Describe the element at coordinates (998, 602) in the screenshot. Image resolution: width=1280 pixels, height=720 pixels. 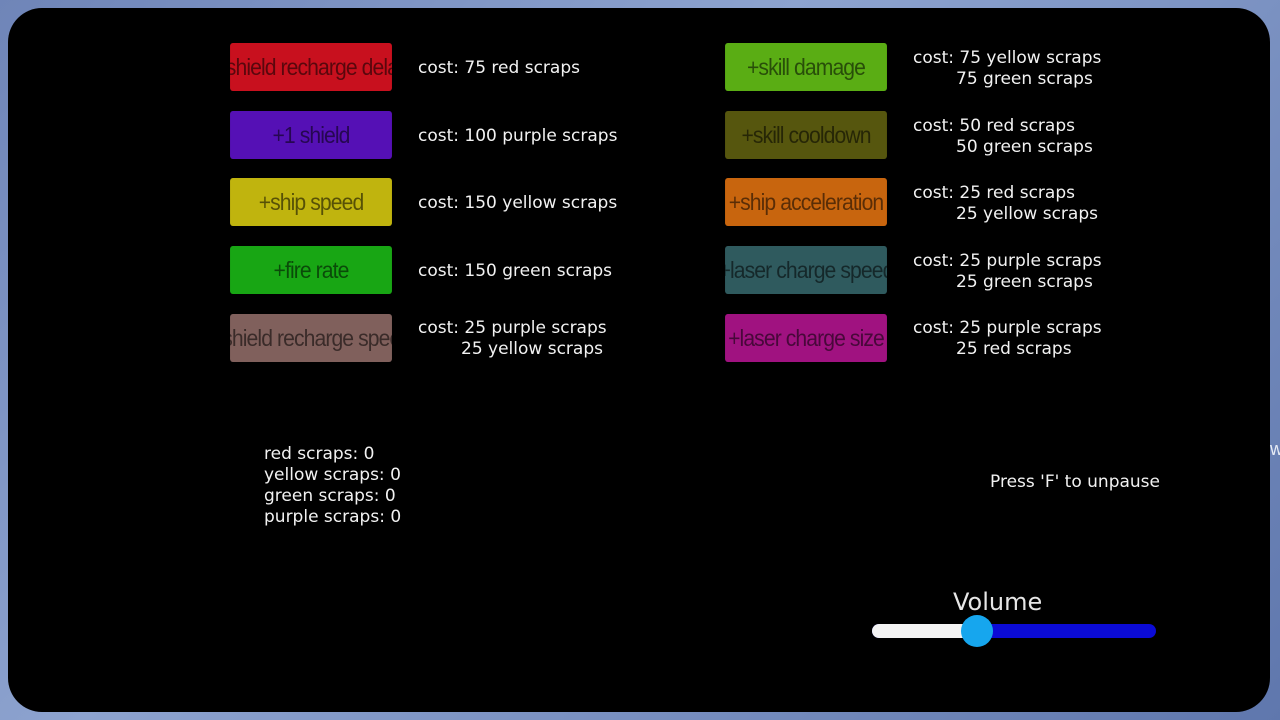
I see `volume-label: Volume` at that location.